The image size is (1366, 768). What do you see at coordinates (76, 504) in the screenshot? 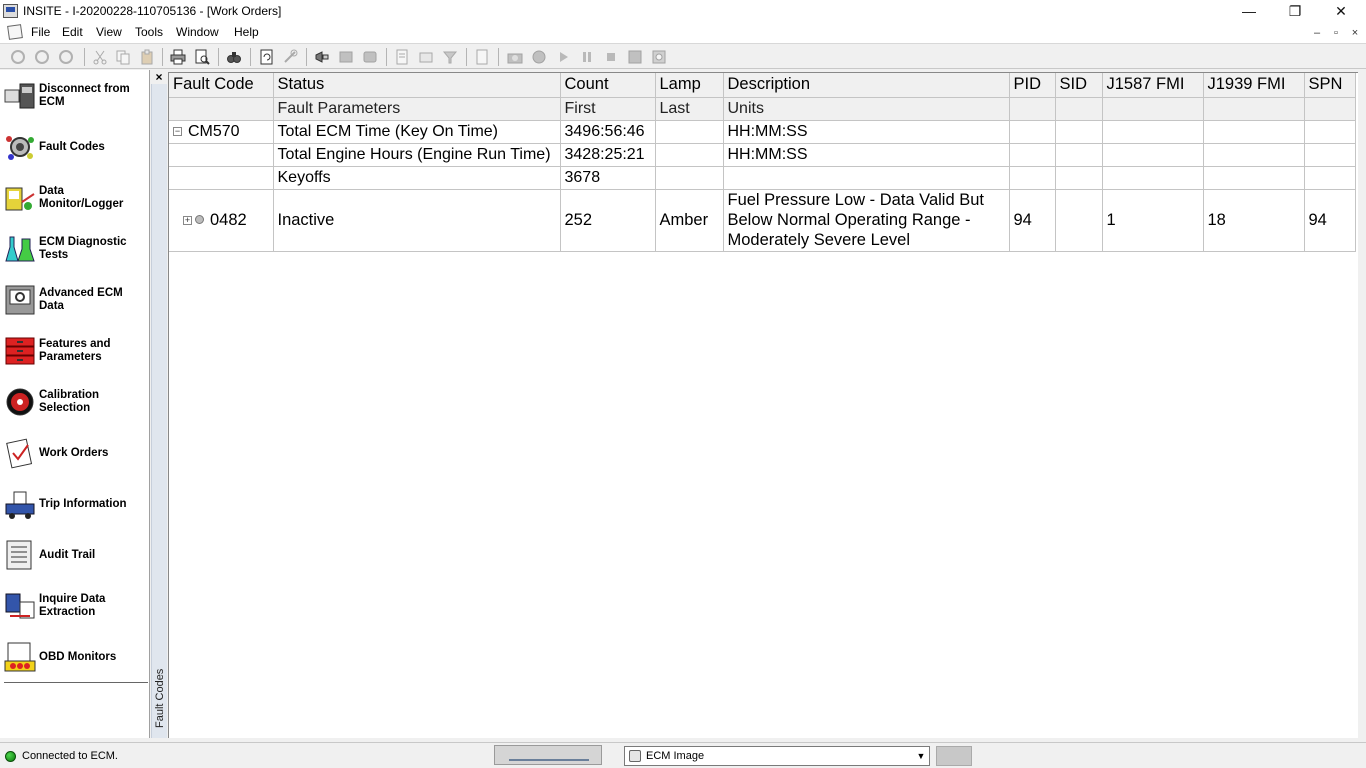
I see `sidebar-item-trip-information: Trip Information` at bounding box center [76, 504].